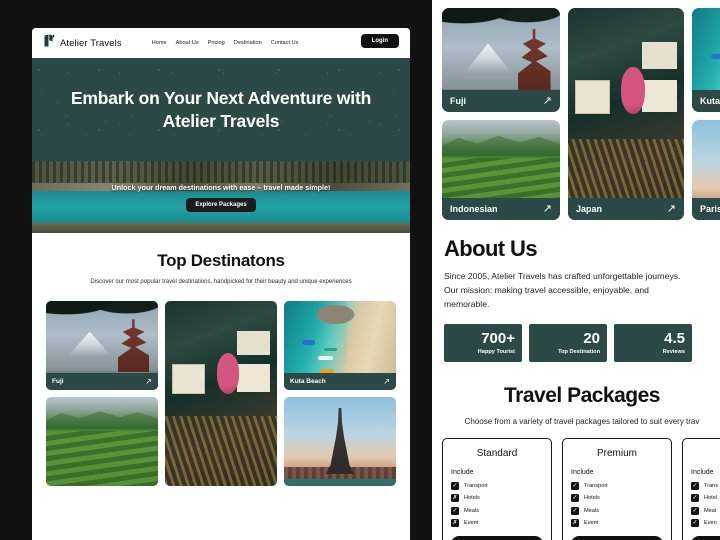 This screenshot has height=540, width=720. I want to click on zoom-card-japan: Japan ↗, so click(626, 114).